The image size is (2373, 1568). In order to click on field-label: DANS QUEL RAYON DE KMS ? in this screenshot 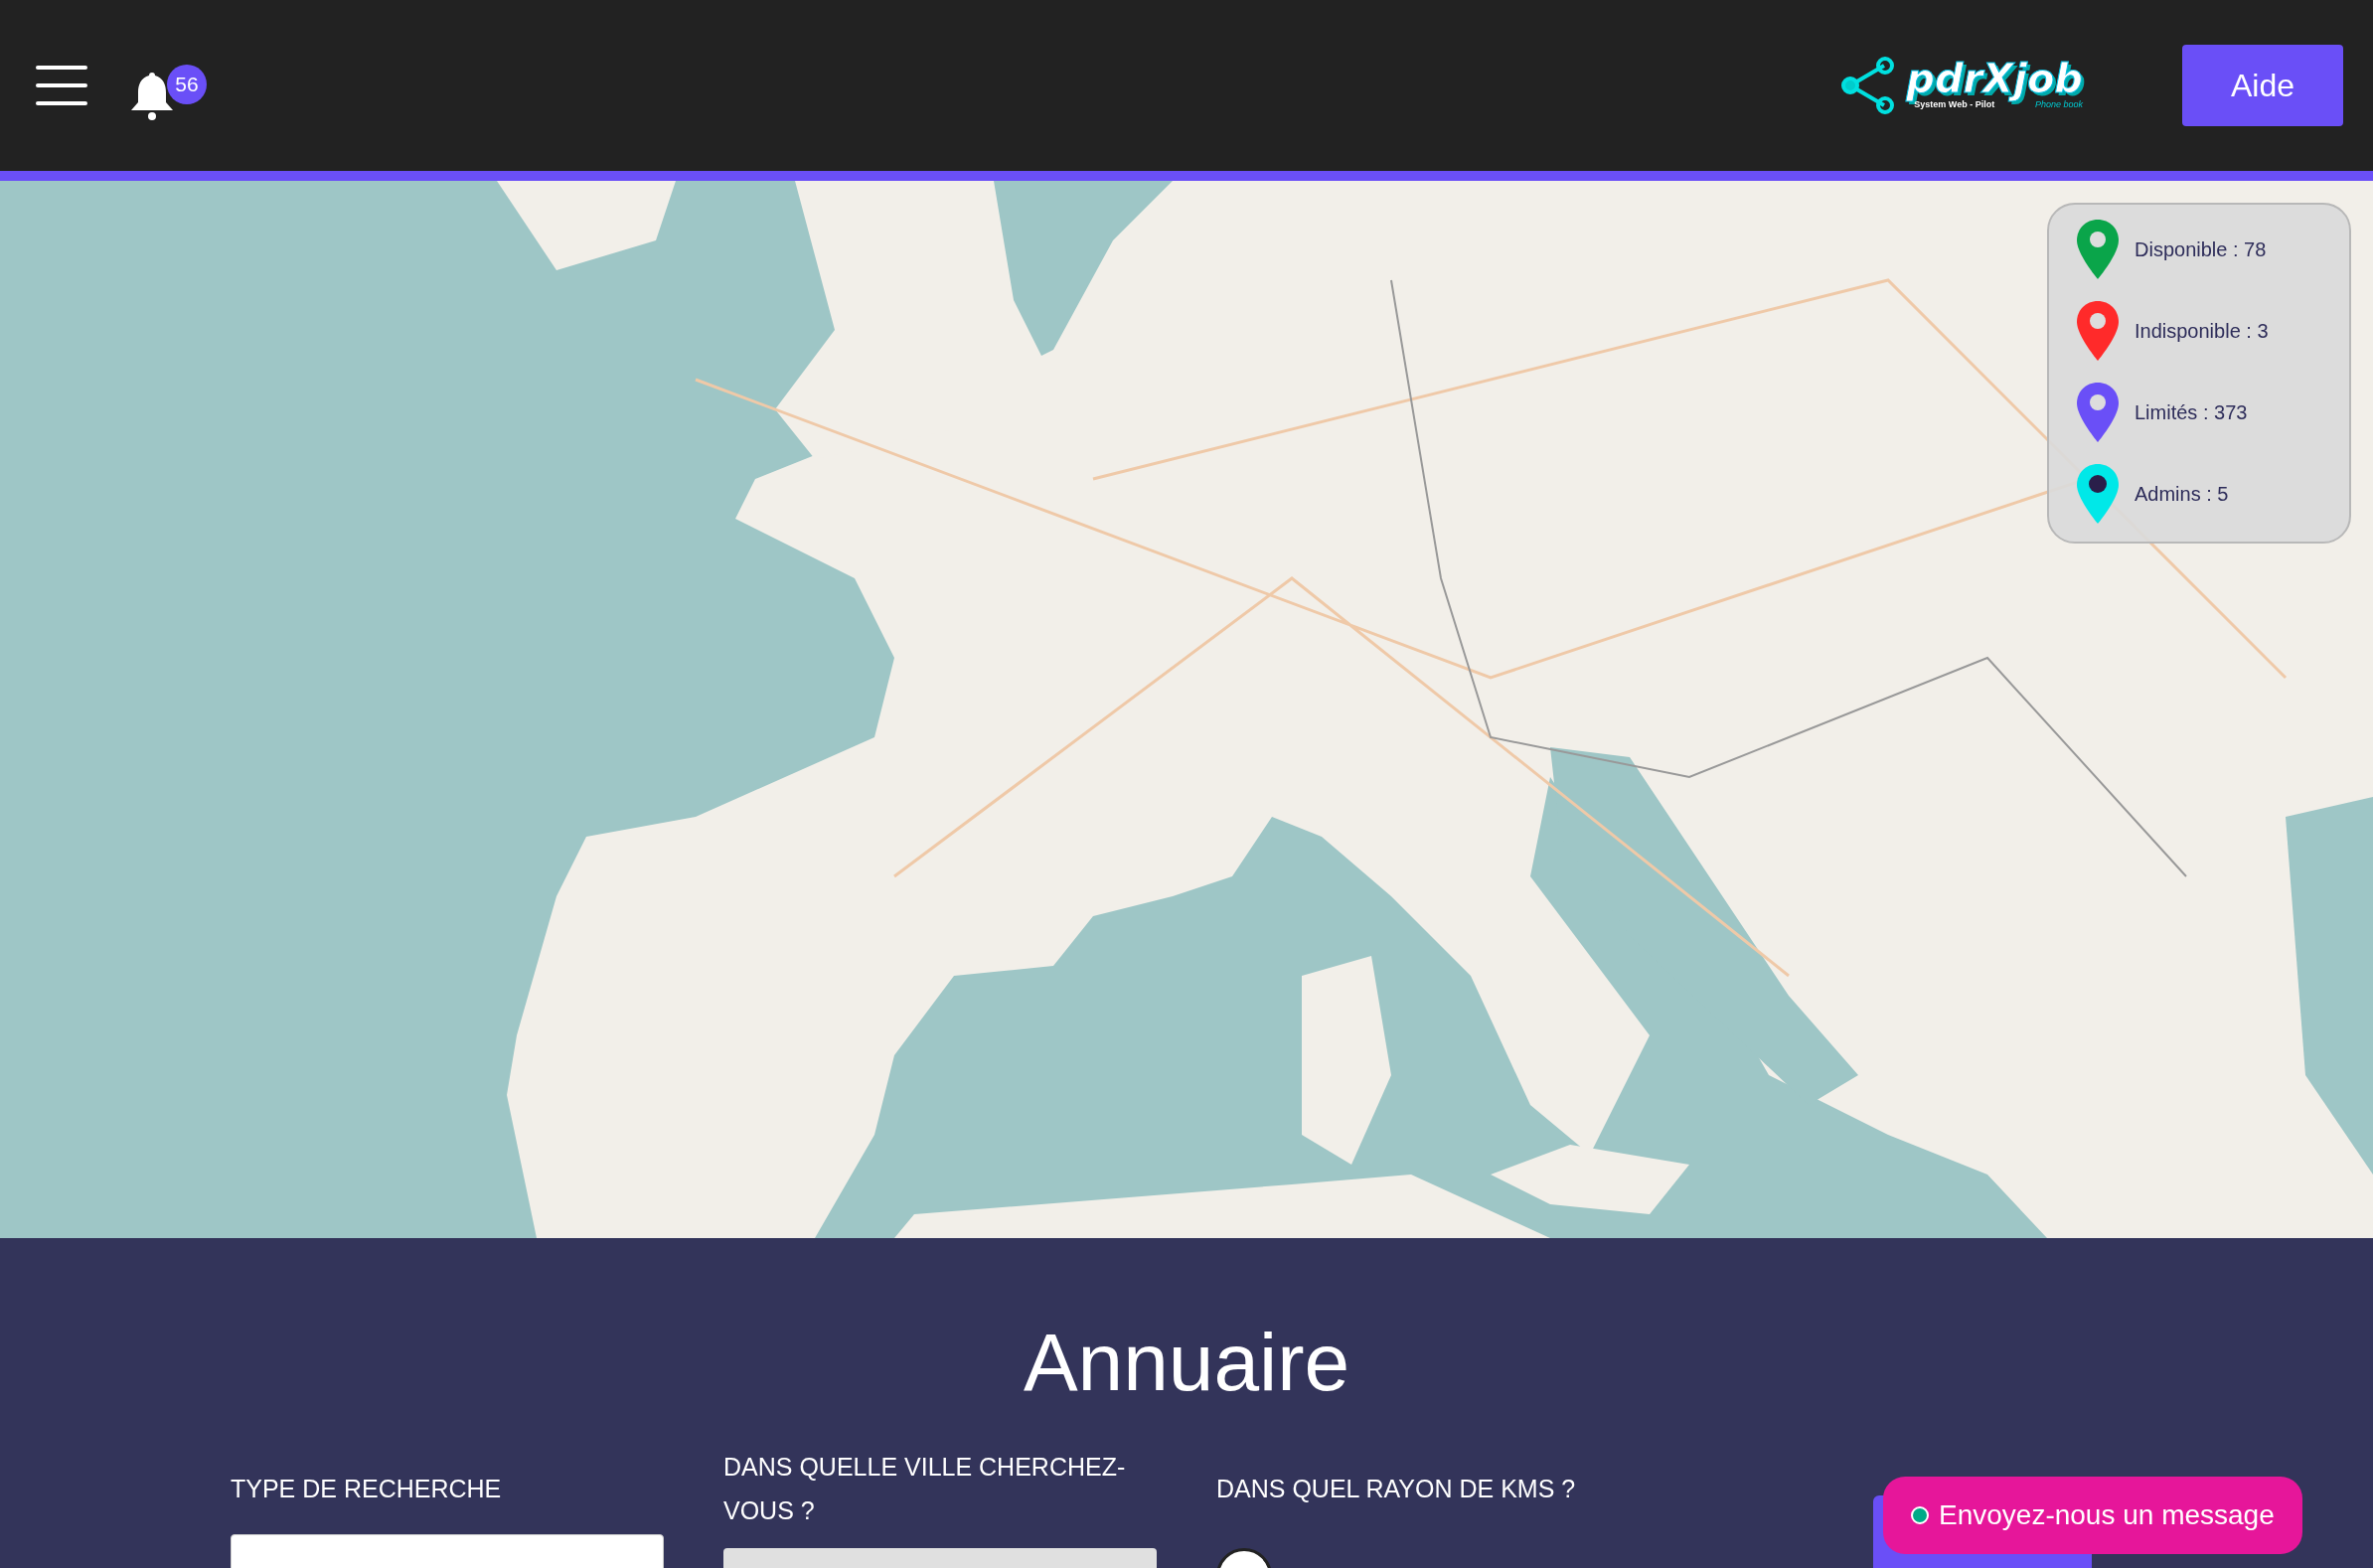, I will do `click(1396, 1489)`.